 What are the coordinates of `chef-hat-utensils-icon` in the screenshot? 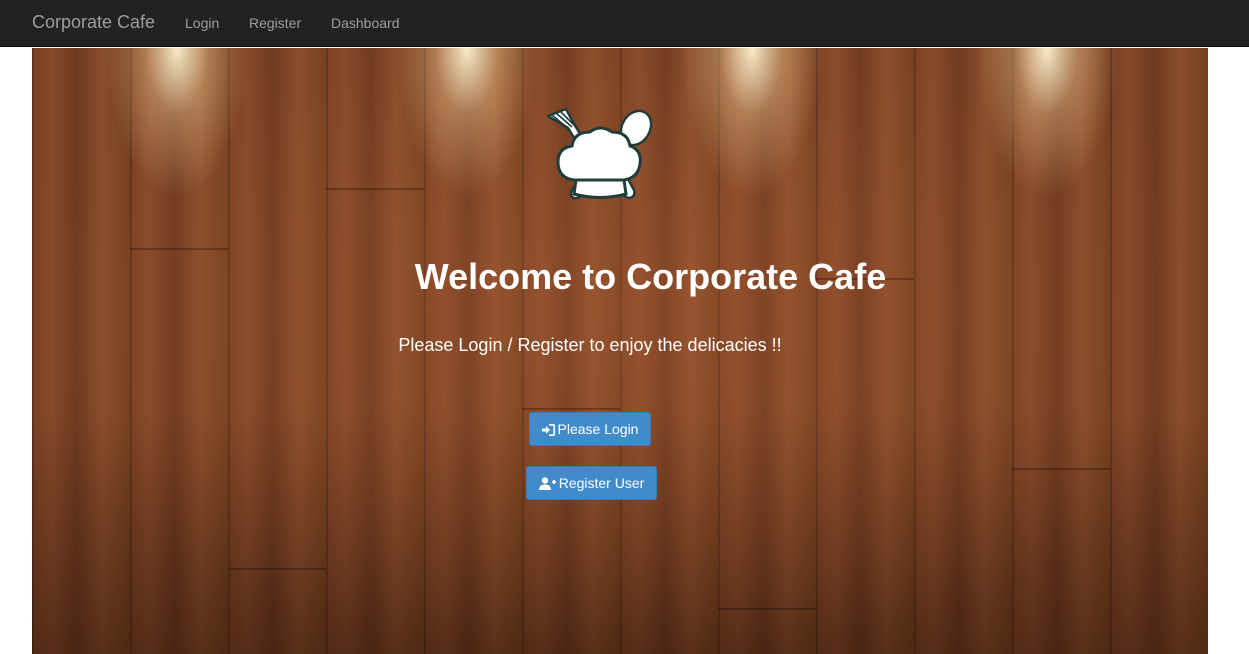 It's located at (599, 153).